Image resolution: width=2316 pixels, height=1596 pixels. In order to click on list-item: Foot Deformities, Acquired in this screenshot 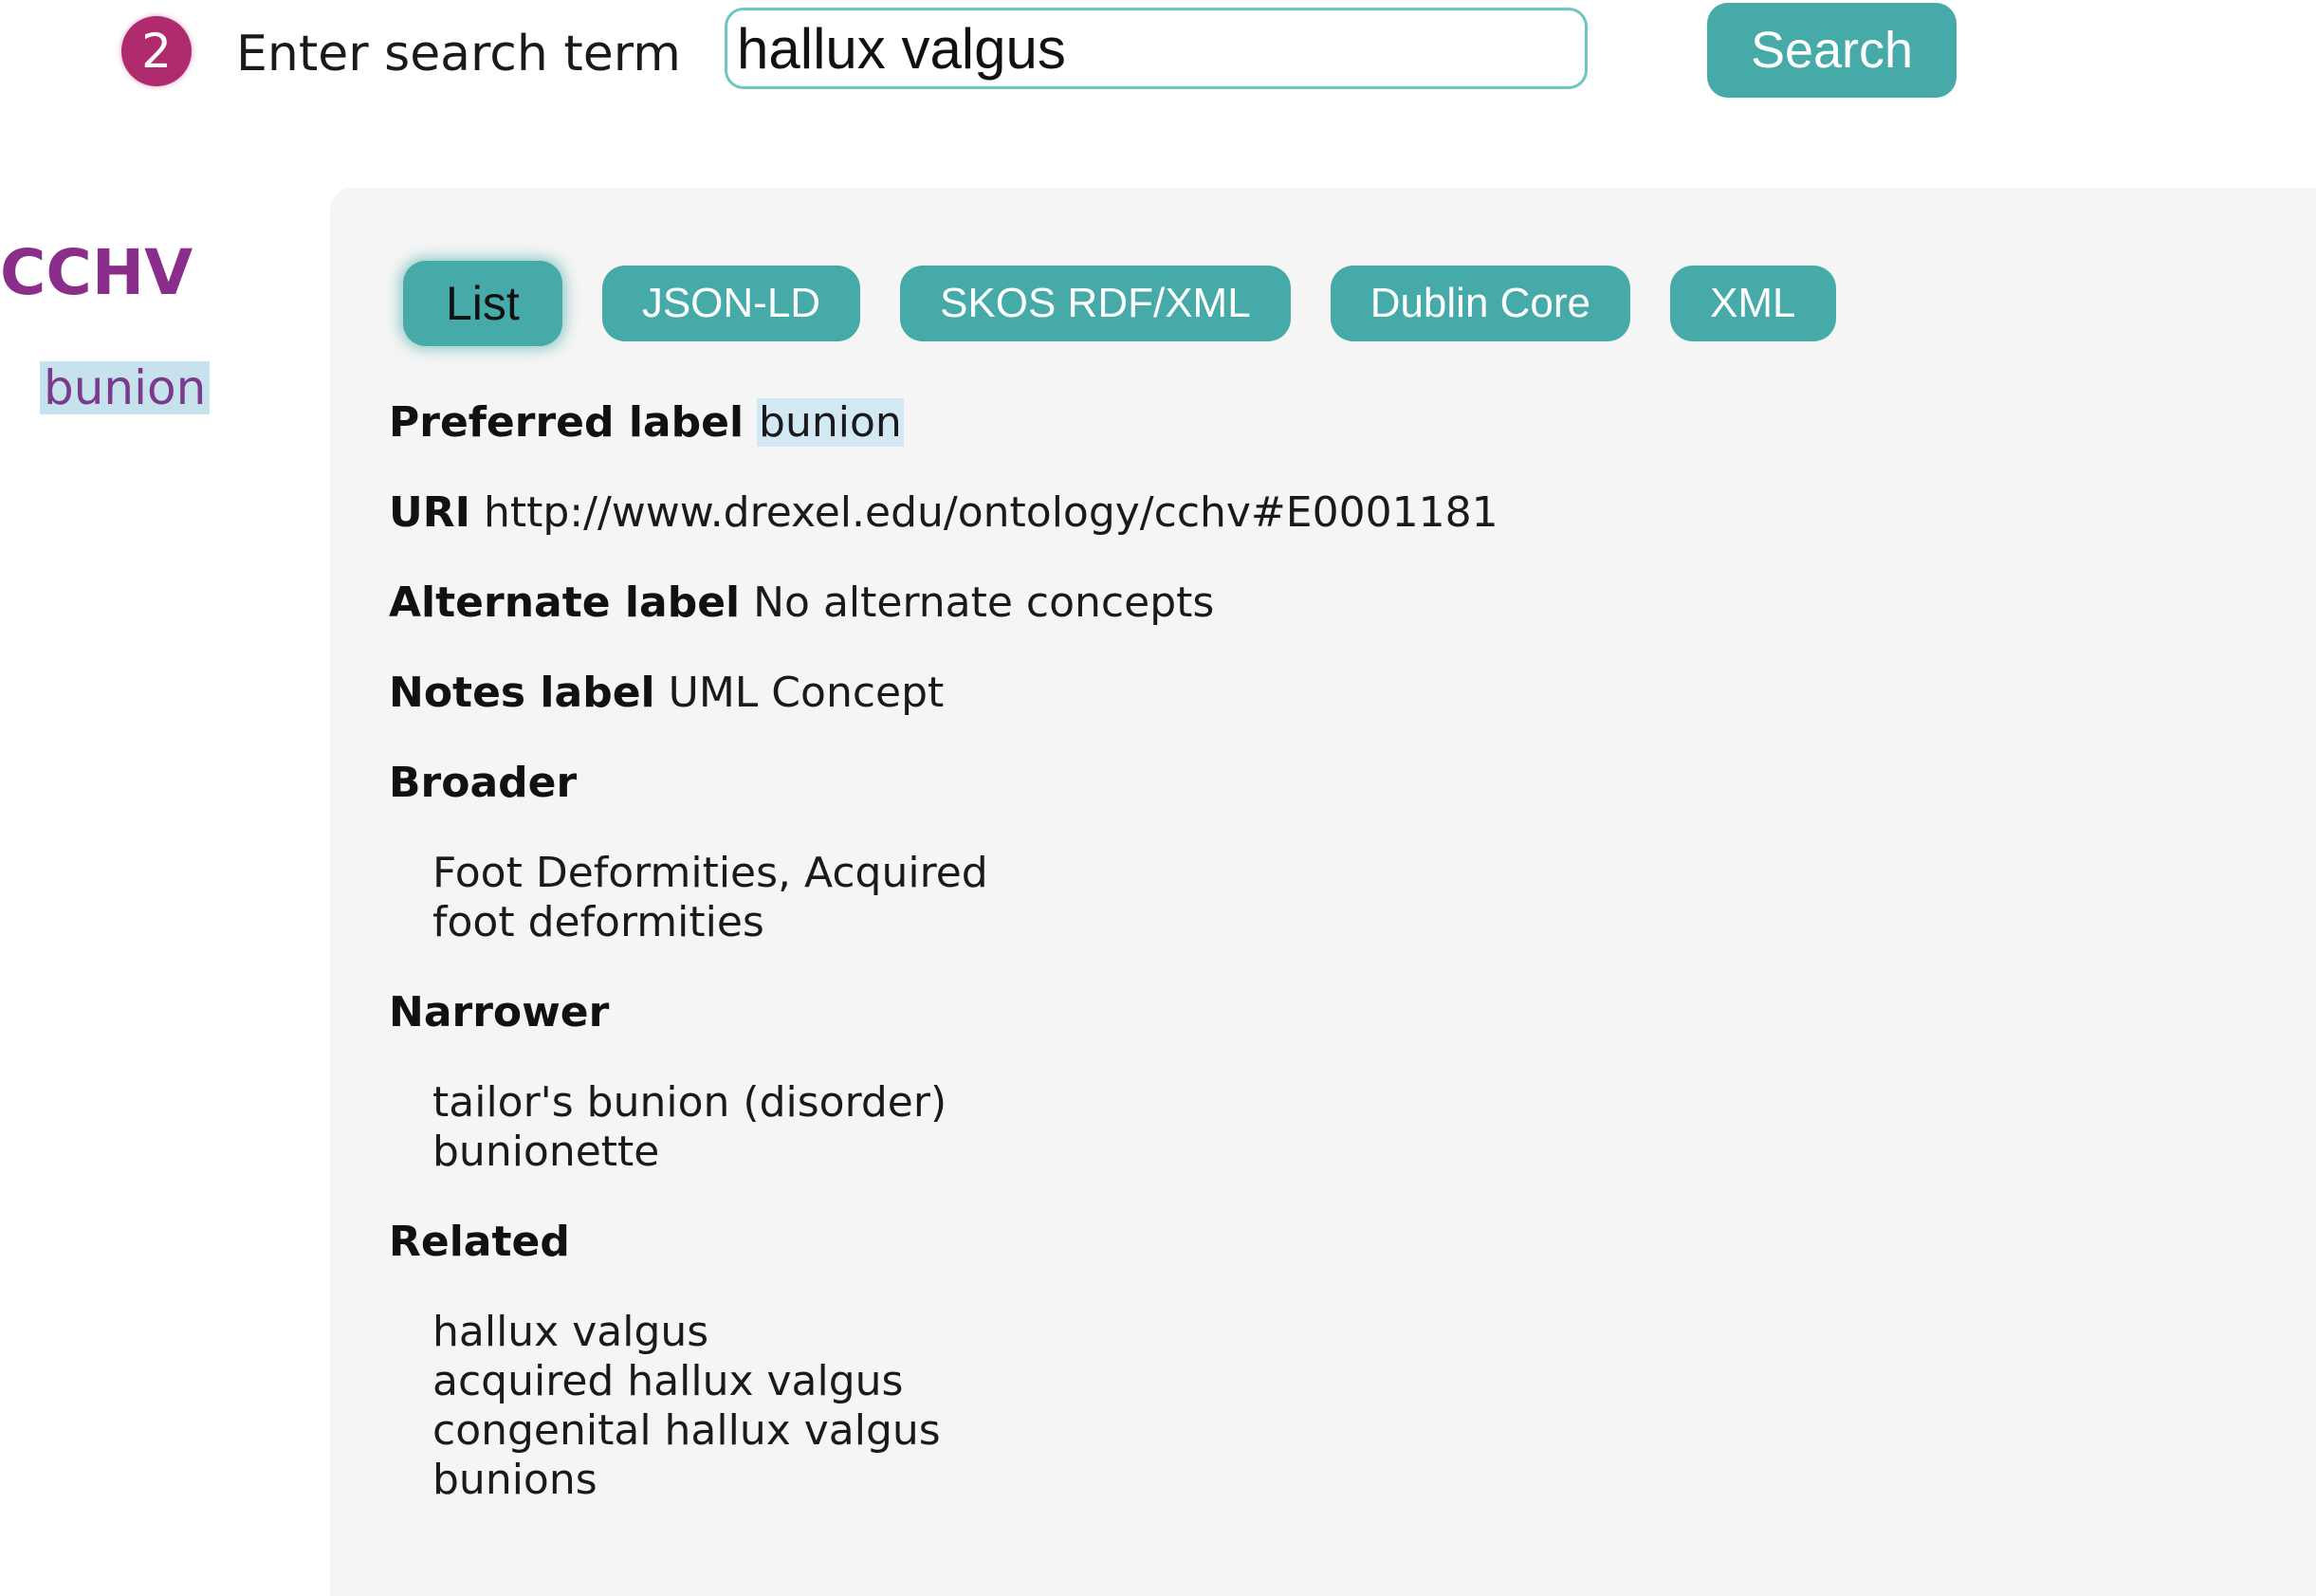, I will do `click(710, 873)`.